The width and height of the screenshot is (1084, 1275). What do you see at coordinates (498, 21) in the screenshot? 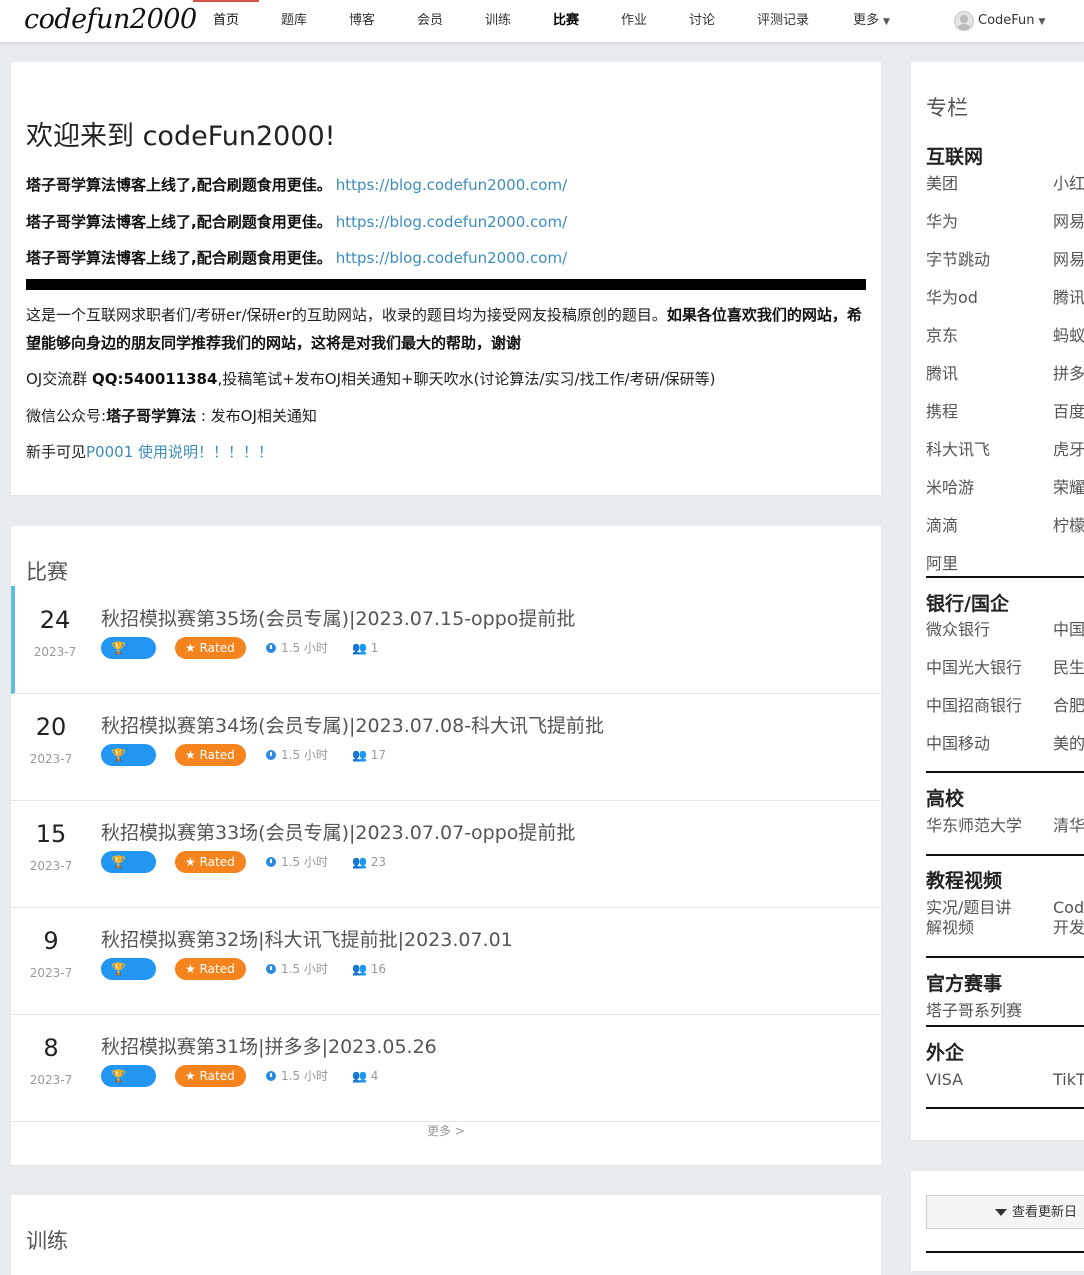
I see `nav-training: 训练` at bounding box center [498, 21].